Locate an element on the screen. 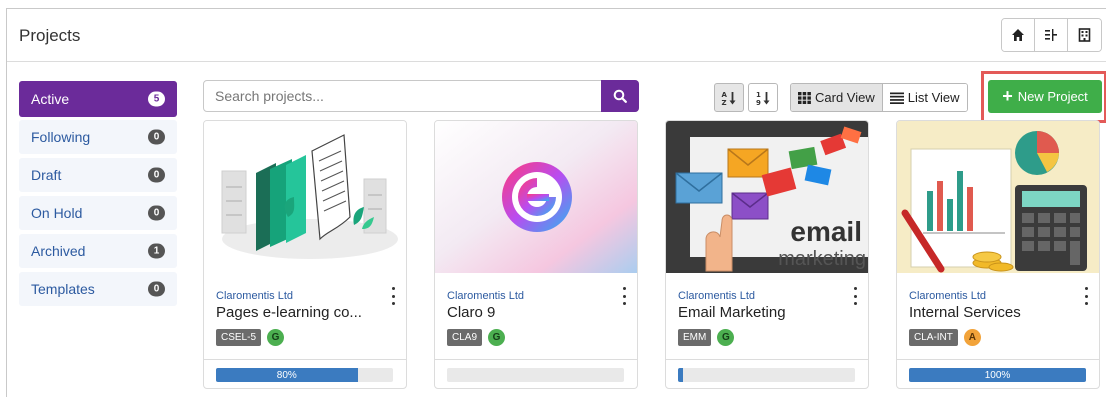 The image size is (1106, 397). building-button is located at coordinates (1084, 35).